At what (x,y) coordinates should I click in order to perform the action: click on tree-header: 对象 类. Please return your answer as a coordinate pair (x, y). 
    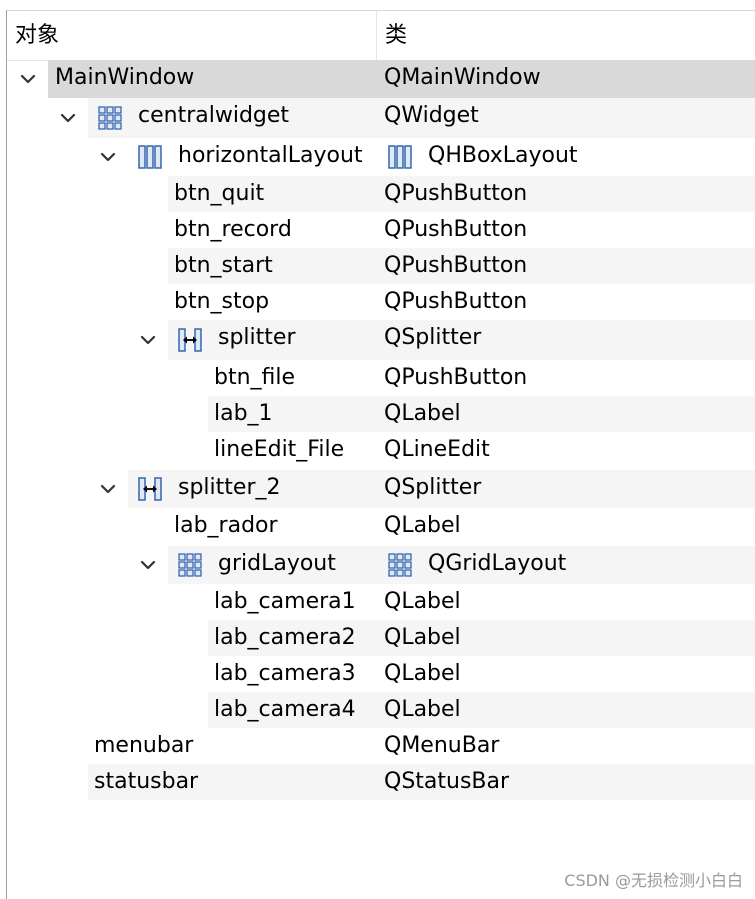
    Looking at the image, I should click on (381, 36).